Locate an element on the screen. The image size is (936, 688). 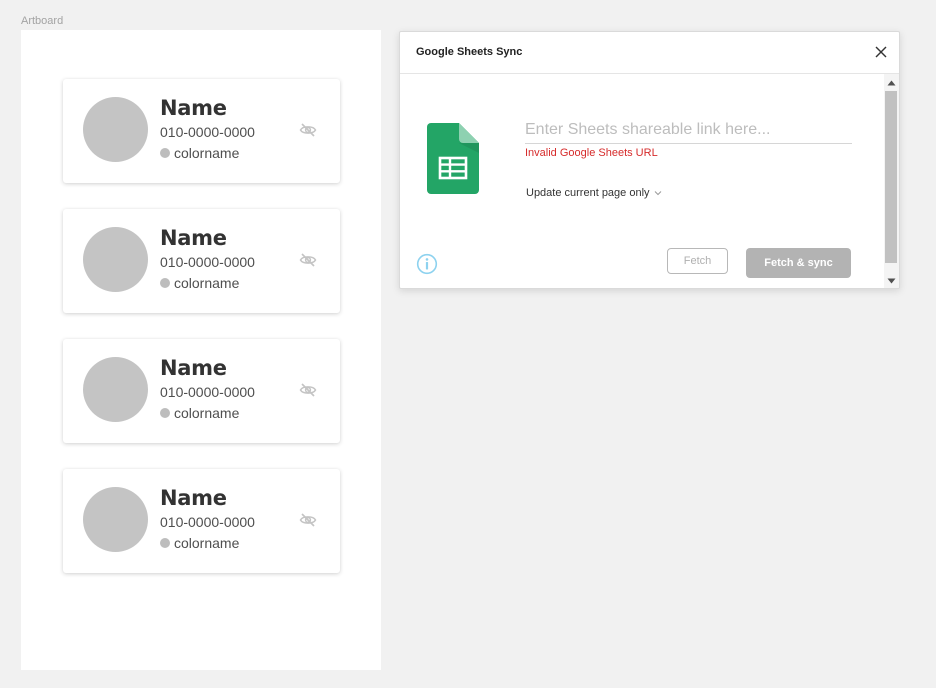
google-sheets-icon is located at coordinates (453, 158).